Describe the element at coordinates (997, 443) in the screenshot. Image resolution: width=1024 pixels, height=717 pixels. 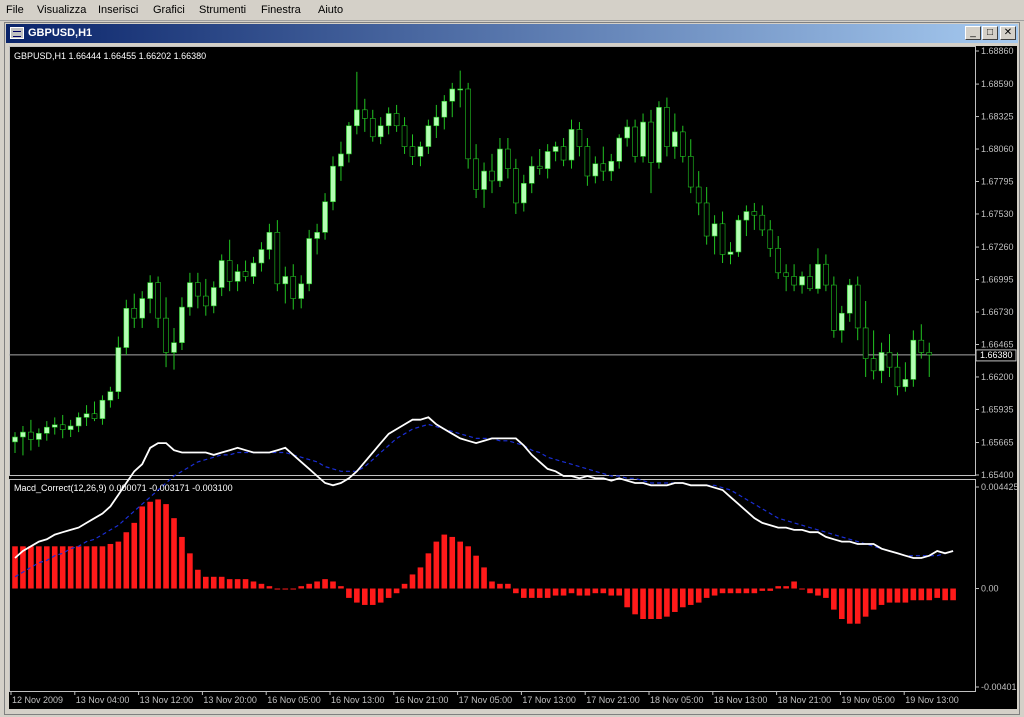
I see `price-tick-label: 1.65665` at that location.